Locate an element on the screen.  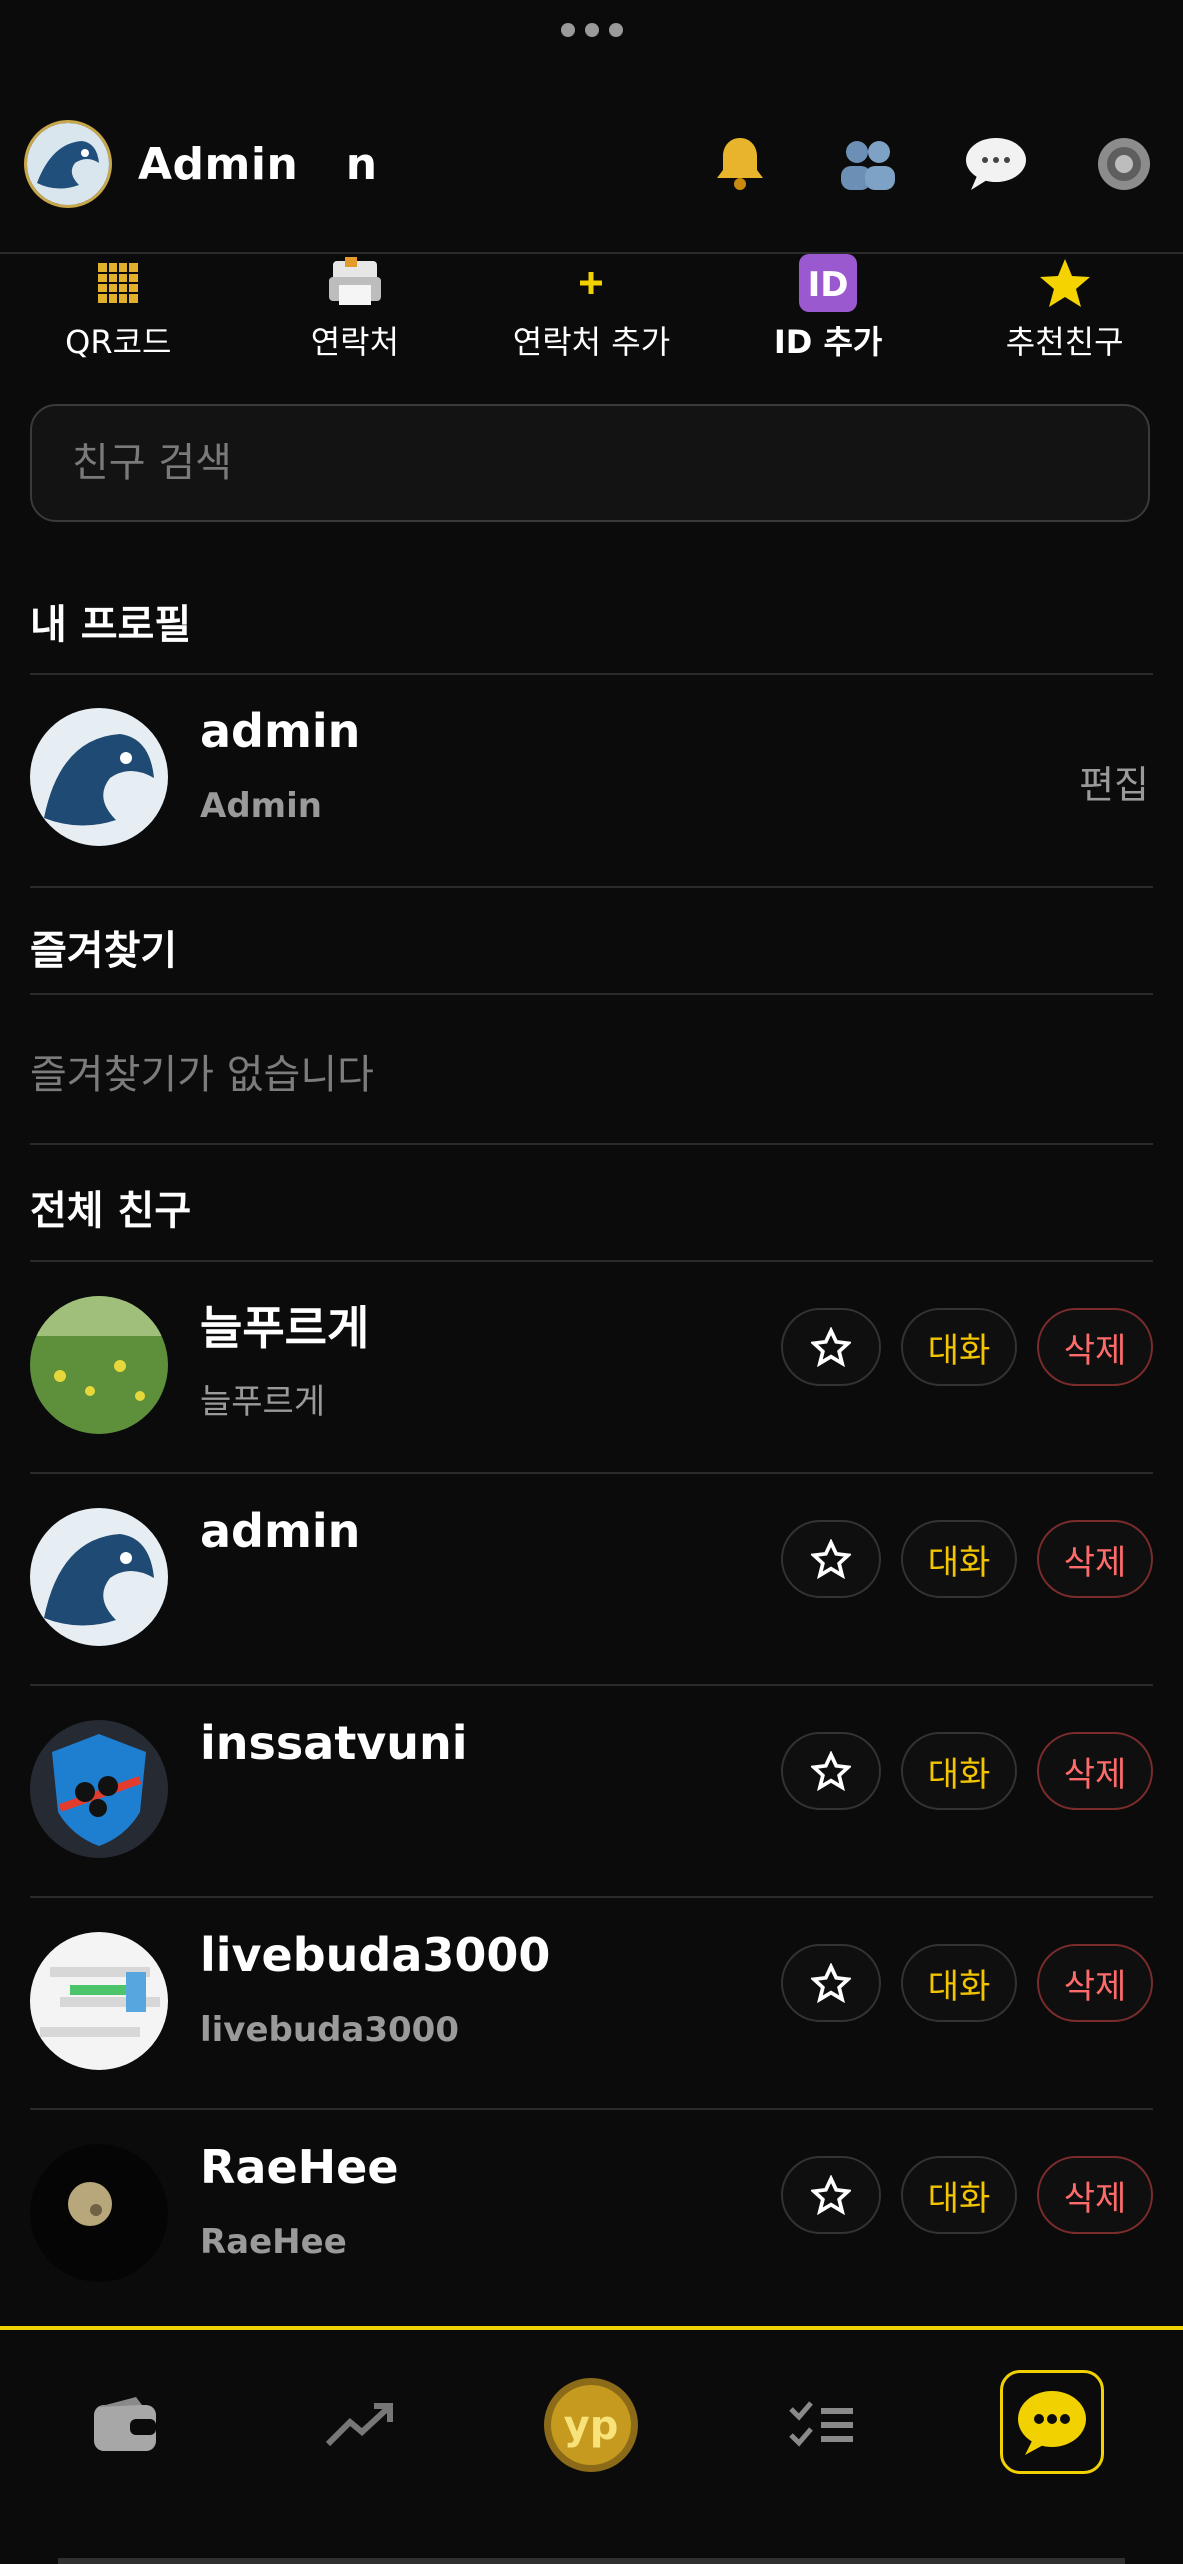
add-id-label: ID 추가 is located at coordinates (828, 342).